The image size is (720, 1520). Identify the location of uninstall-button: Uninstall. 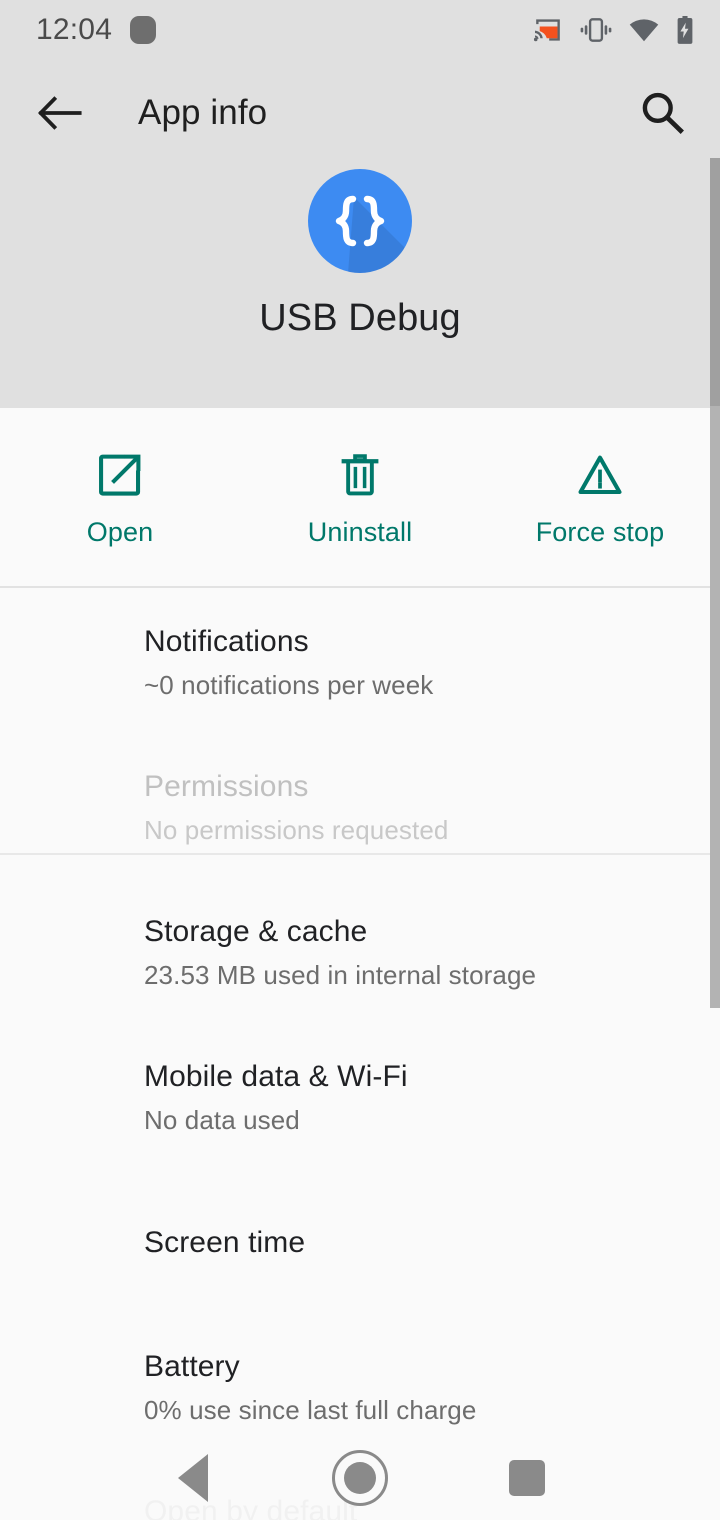
(360, 497).